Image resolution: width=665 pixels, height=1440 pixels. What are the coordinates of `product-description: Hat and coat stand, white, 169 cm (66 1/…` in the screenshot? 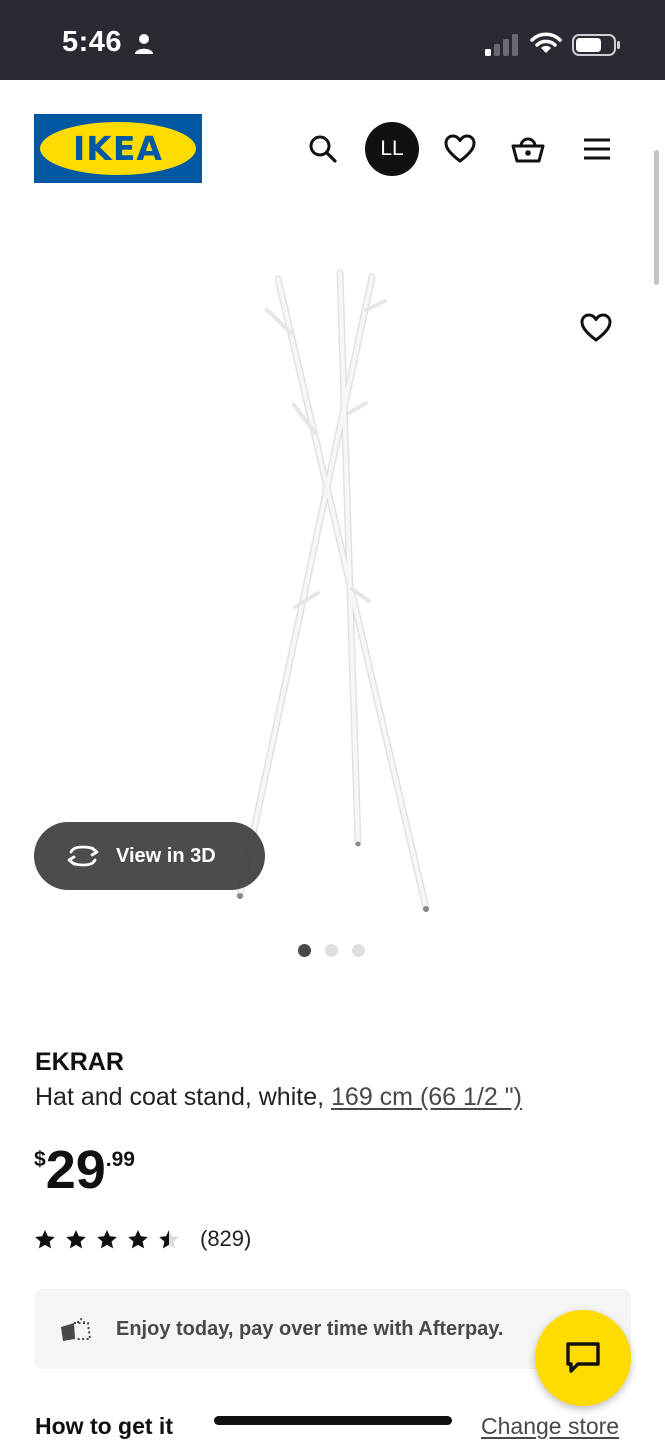 It's located at (278, 1097).